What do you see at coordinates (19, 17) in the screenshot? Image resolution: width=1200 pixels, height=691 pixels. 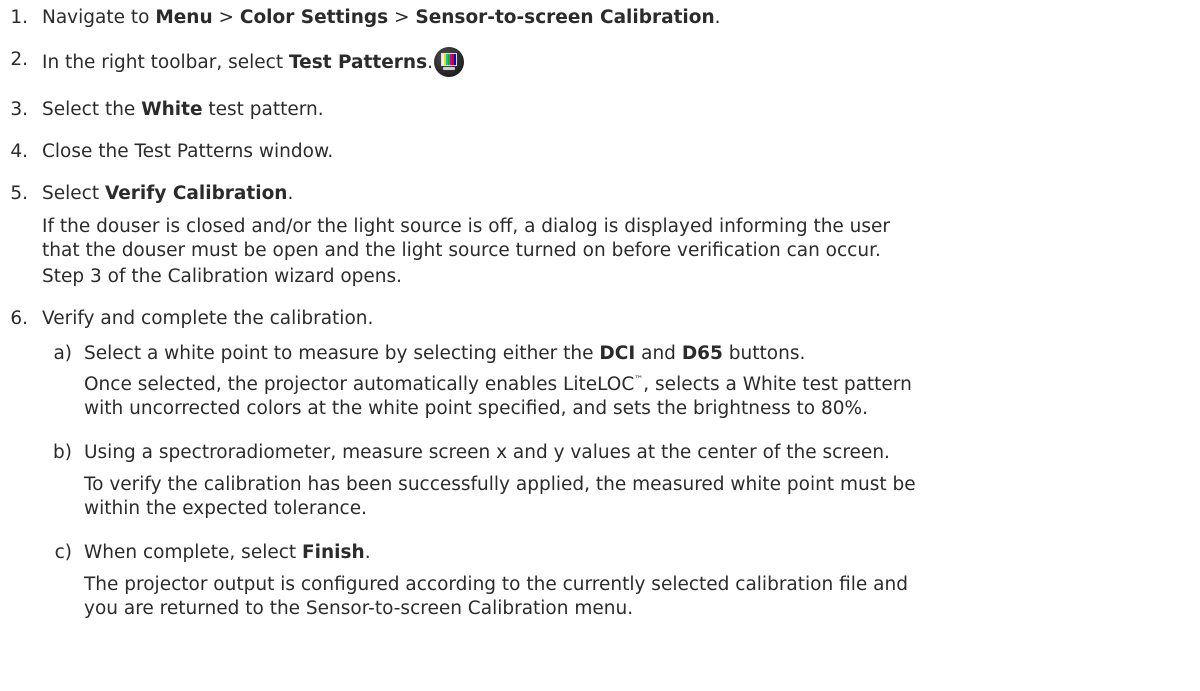 I see `step-number: 1.` at bounding box center [19, 17].